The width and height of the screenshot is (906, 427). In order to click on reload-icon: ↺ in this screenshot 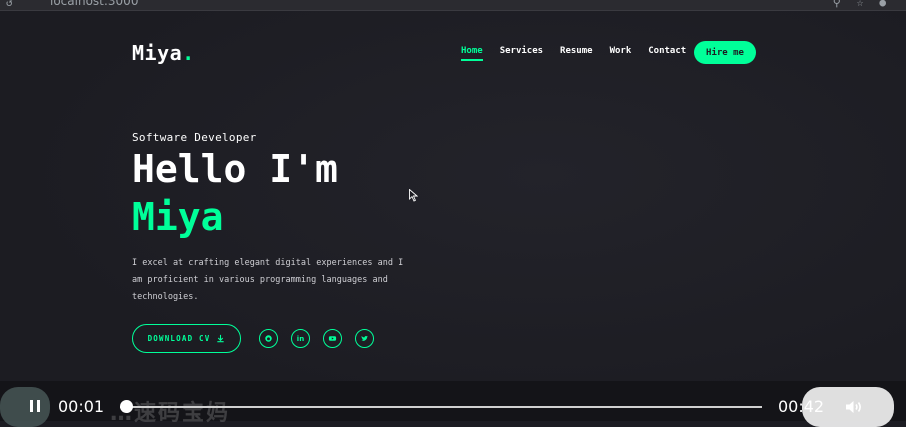, I will do `click(9, 4)`.